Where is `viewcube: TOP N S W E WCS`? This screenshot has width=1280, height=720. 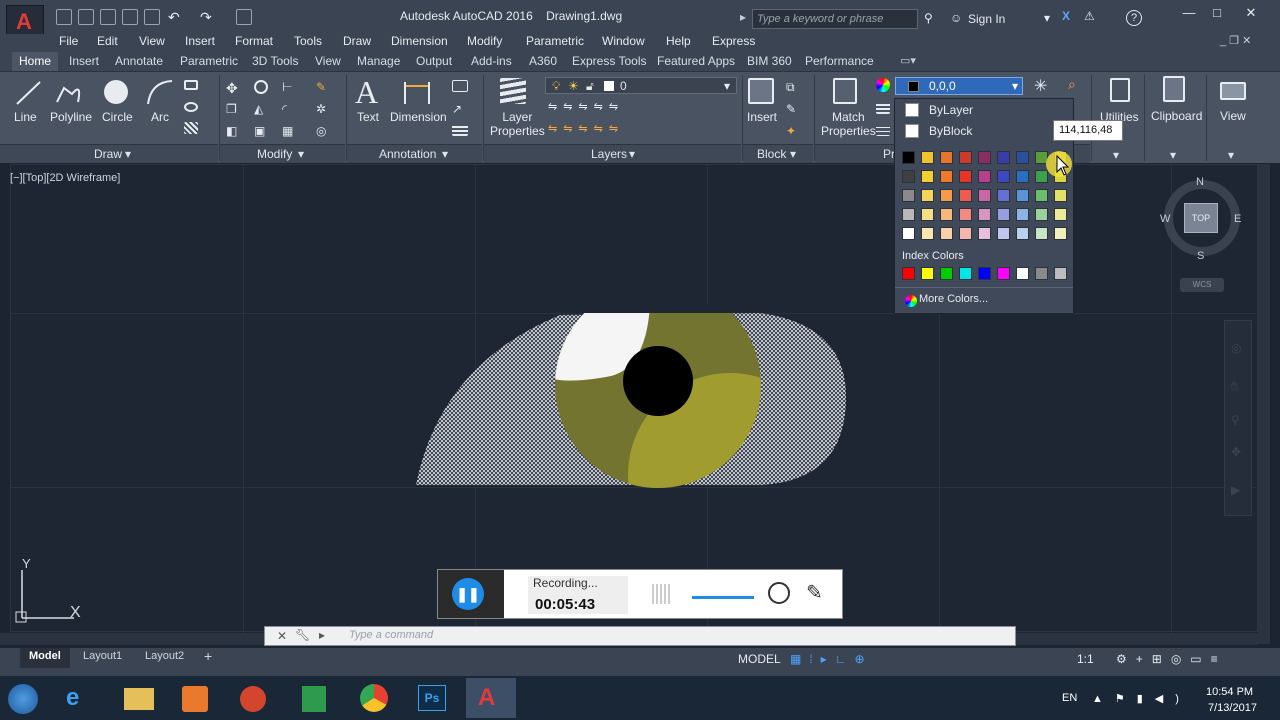
viewcube: TOP N S W E WCS is located at coordinates (1202, 234).